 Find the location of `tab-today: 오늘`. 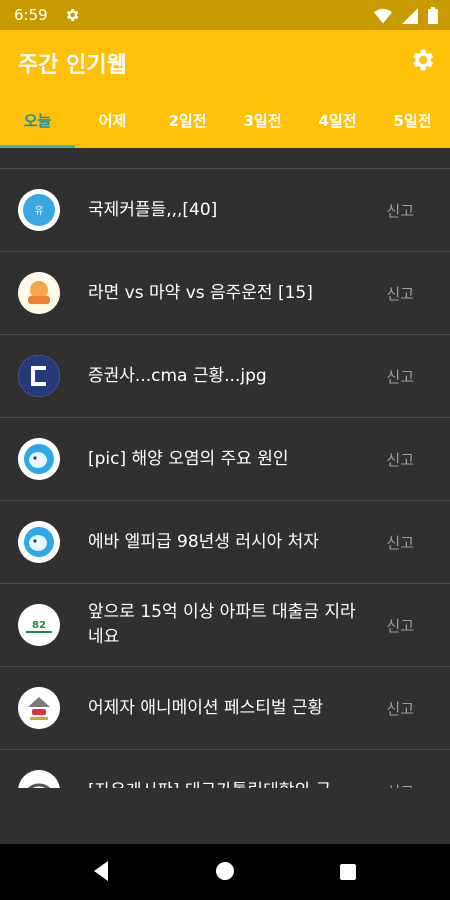

tab-today: 오늘 is located at coordinates (37, 125).